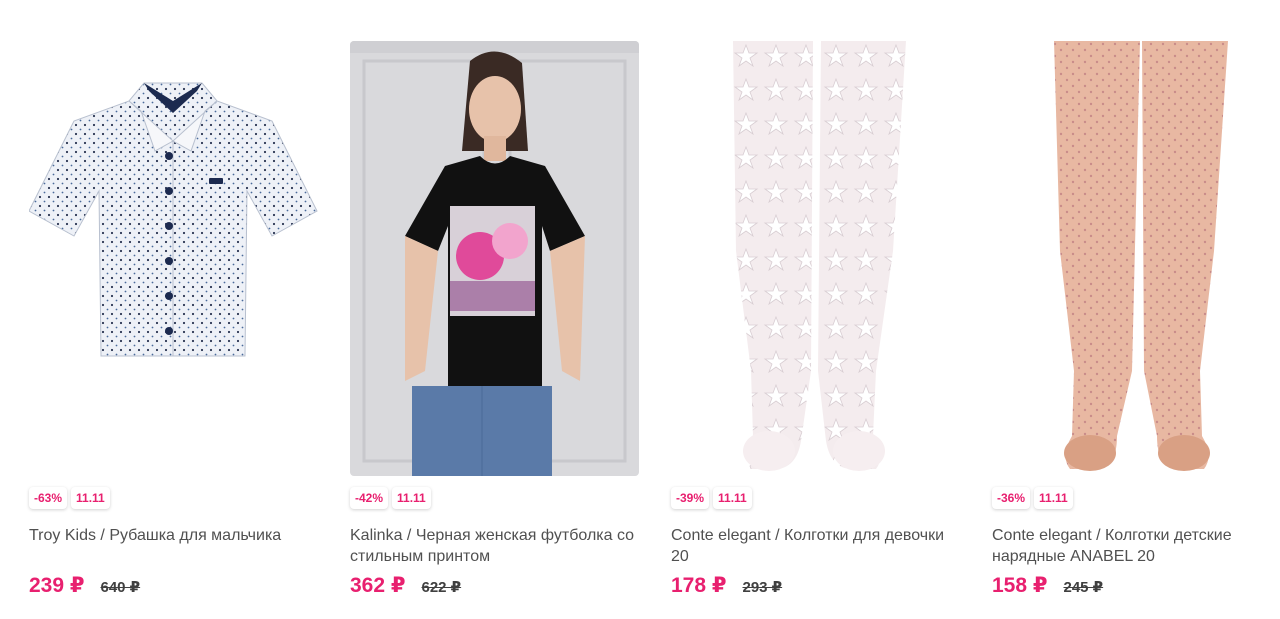 The height and width of the screenshot is (619, 1280). What do you see at coordinates (378, 585) in the screenshot?
I see `current-price: 362 ₽` at bounding box center [378, 585].